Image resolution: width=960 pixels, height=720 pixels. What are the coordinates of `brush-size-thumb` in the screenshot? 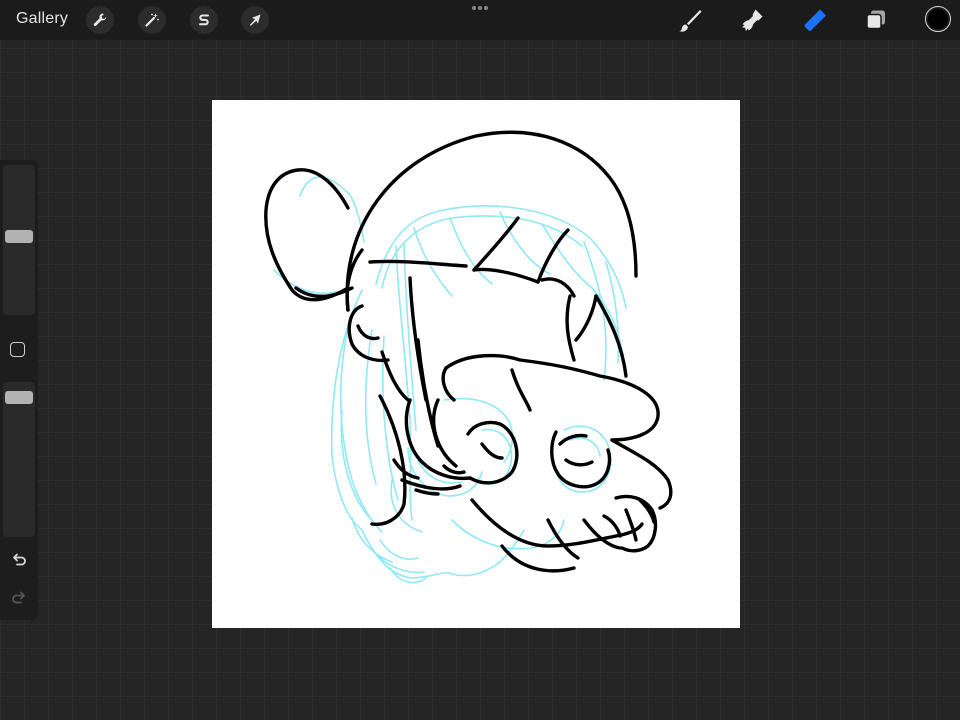 It's located at (19, 236).